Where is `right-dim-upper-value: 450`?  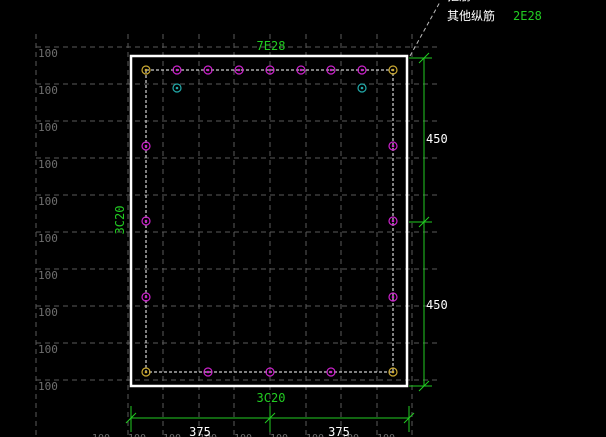 right-dim-upper-value: 450 is located at coordinates (437, 139).